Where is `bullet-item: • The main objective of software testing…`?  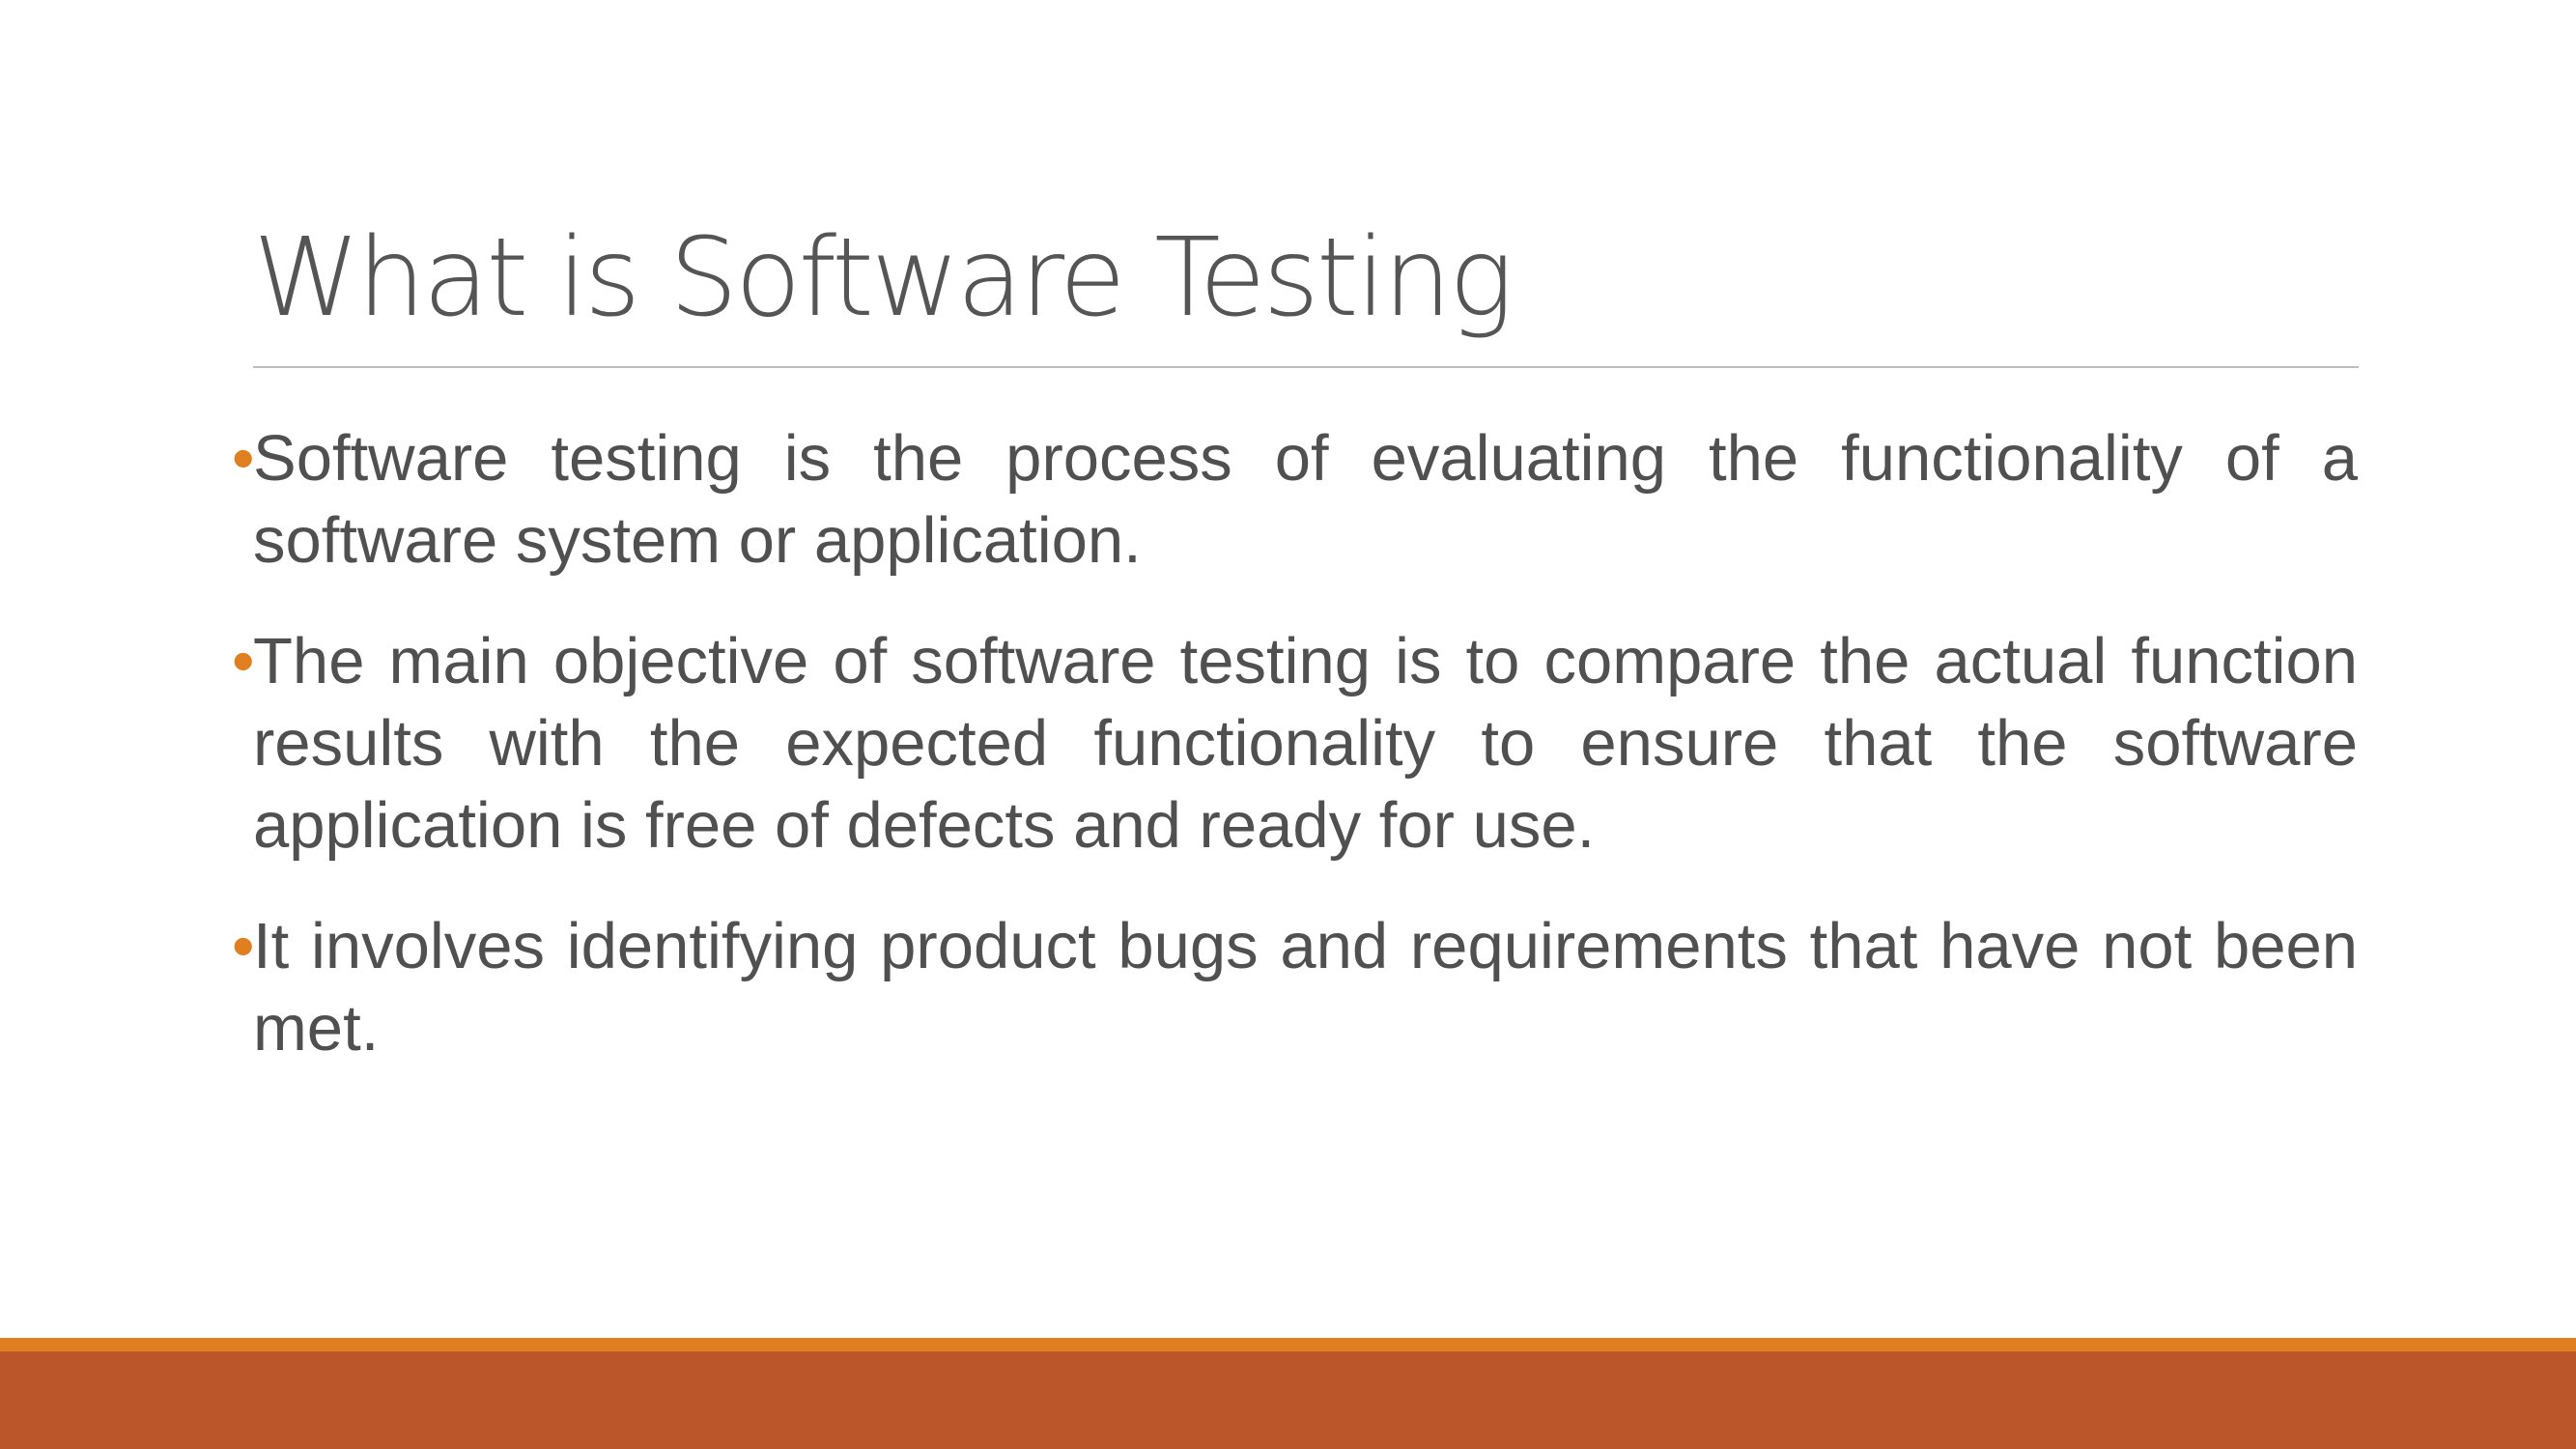
bullet-item: • The main objective of software testing… is located at coordinates (1295, 743).